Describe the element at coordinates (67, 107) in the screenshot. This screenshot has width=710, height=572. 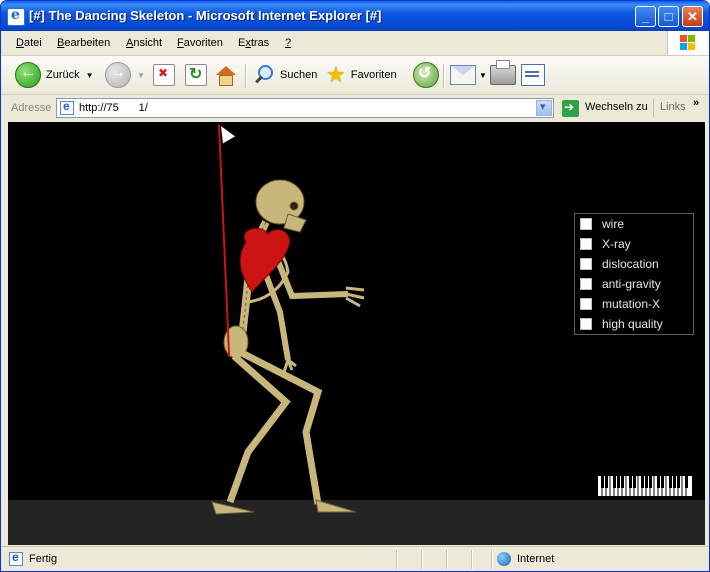
I see `page-icon` at that location.